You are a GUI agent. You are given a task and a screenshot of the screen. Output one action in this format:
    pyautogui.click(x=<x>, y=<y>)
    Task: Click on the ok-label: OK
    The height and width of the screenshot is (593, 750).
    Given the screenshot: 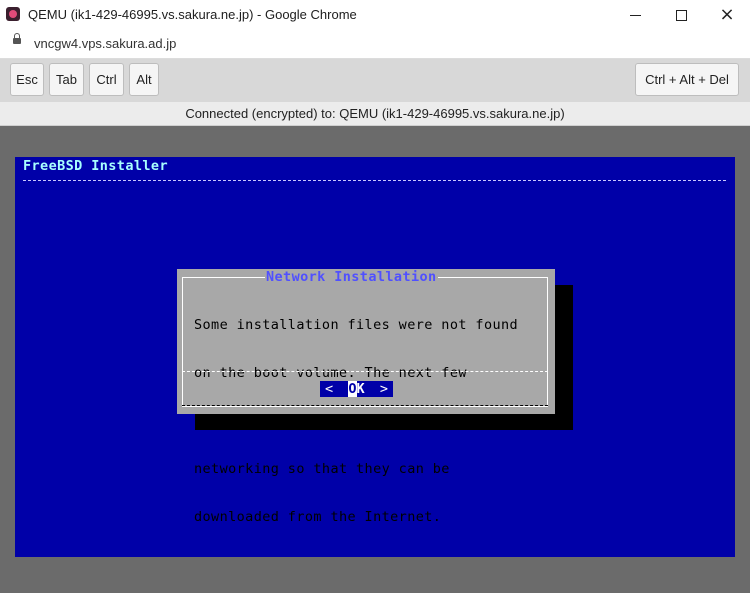 What is the action you would take?
    pyautogui.click(x=356, y=389)
    